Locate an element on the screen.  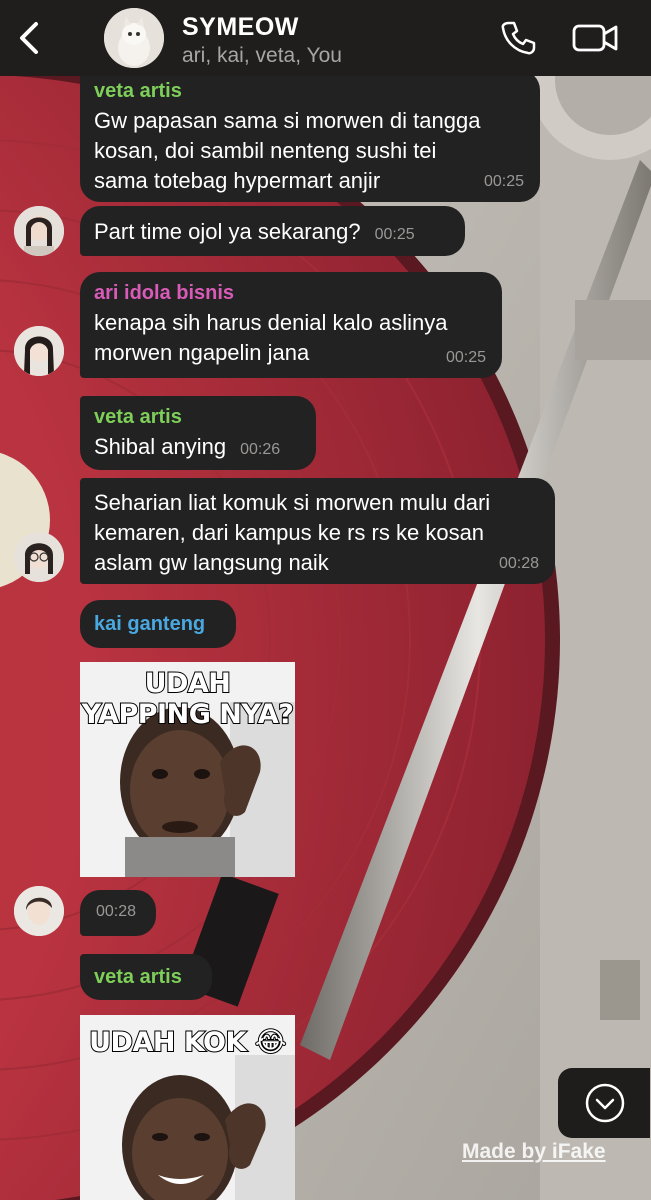
phone-icon is located at coordinates (518, 38).